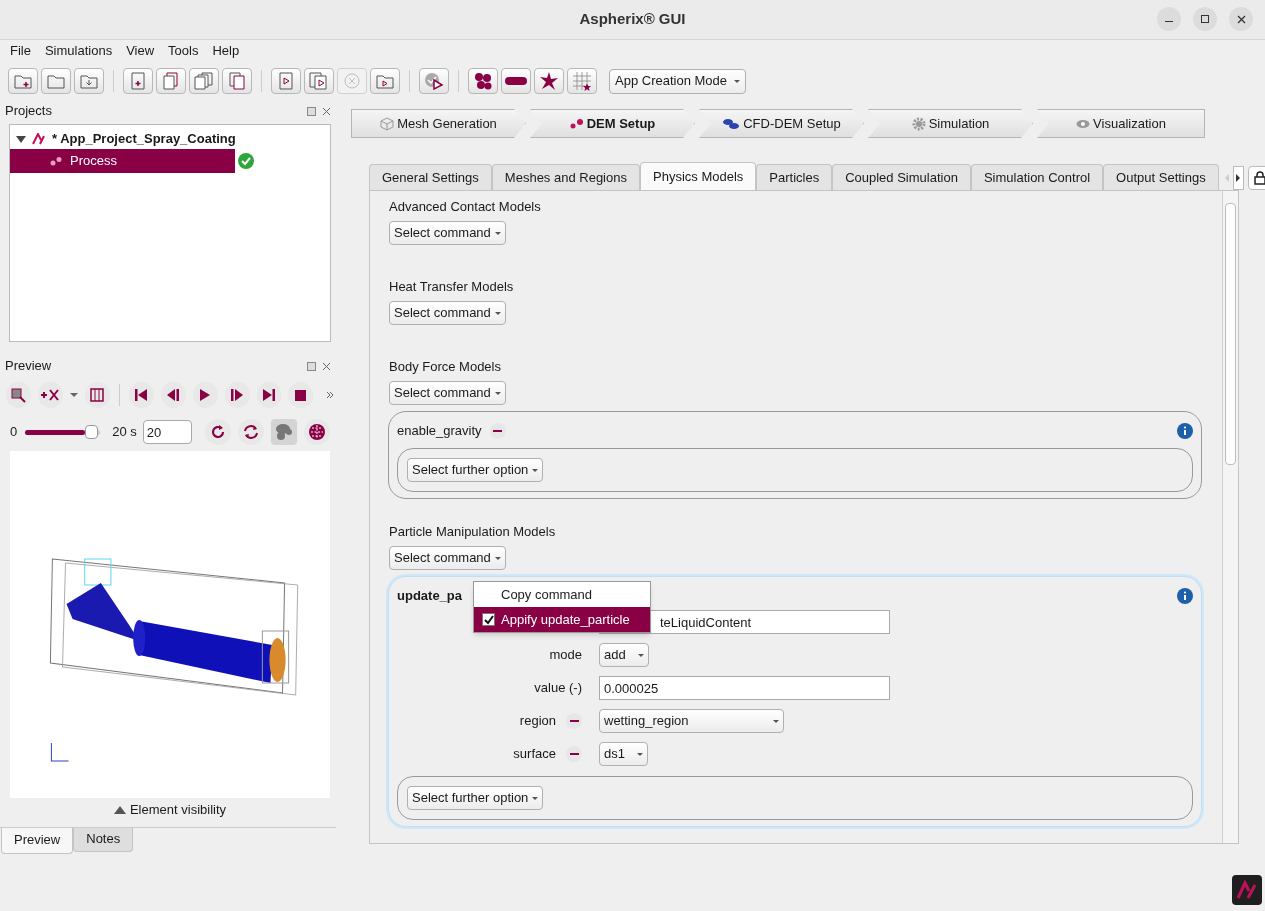 This screenshot has height=911, width=1265. What do you see at coordinates (18, 395) in the screenshot?
I see `zoom-fit-button` at bounding box center [18, 395].